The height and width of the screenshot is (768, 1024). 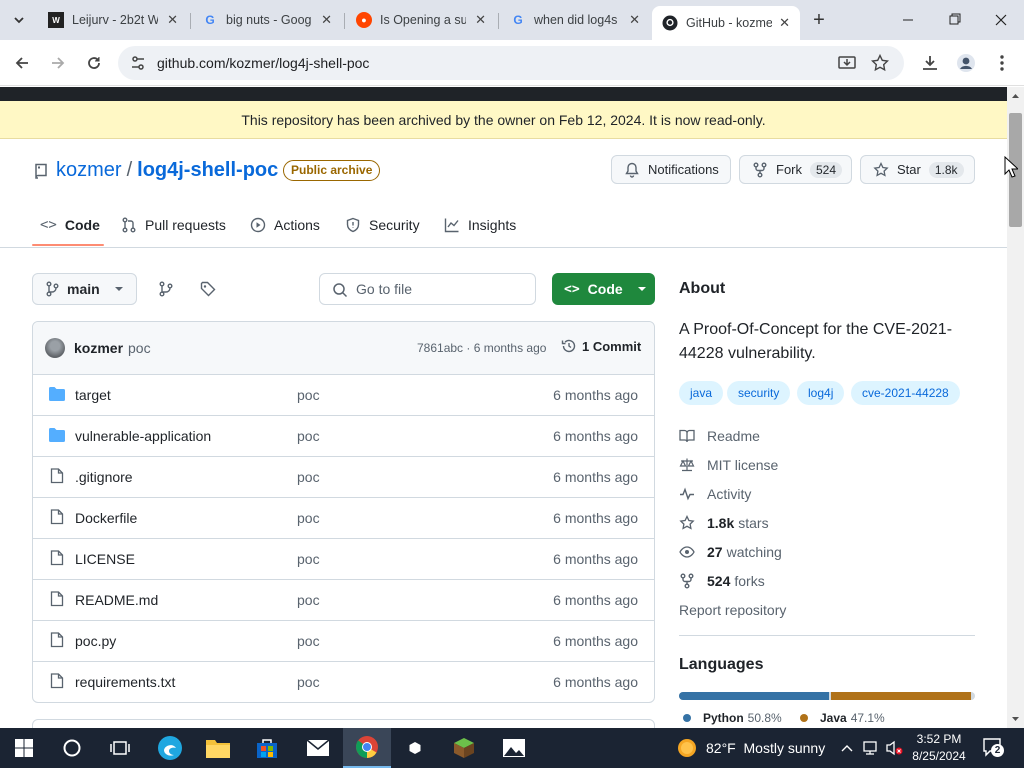 What do you see at coordinates (139, 348) in the screenshot?
I see `commit-message: poc` at bounding box center [139, 348].